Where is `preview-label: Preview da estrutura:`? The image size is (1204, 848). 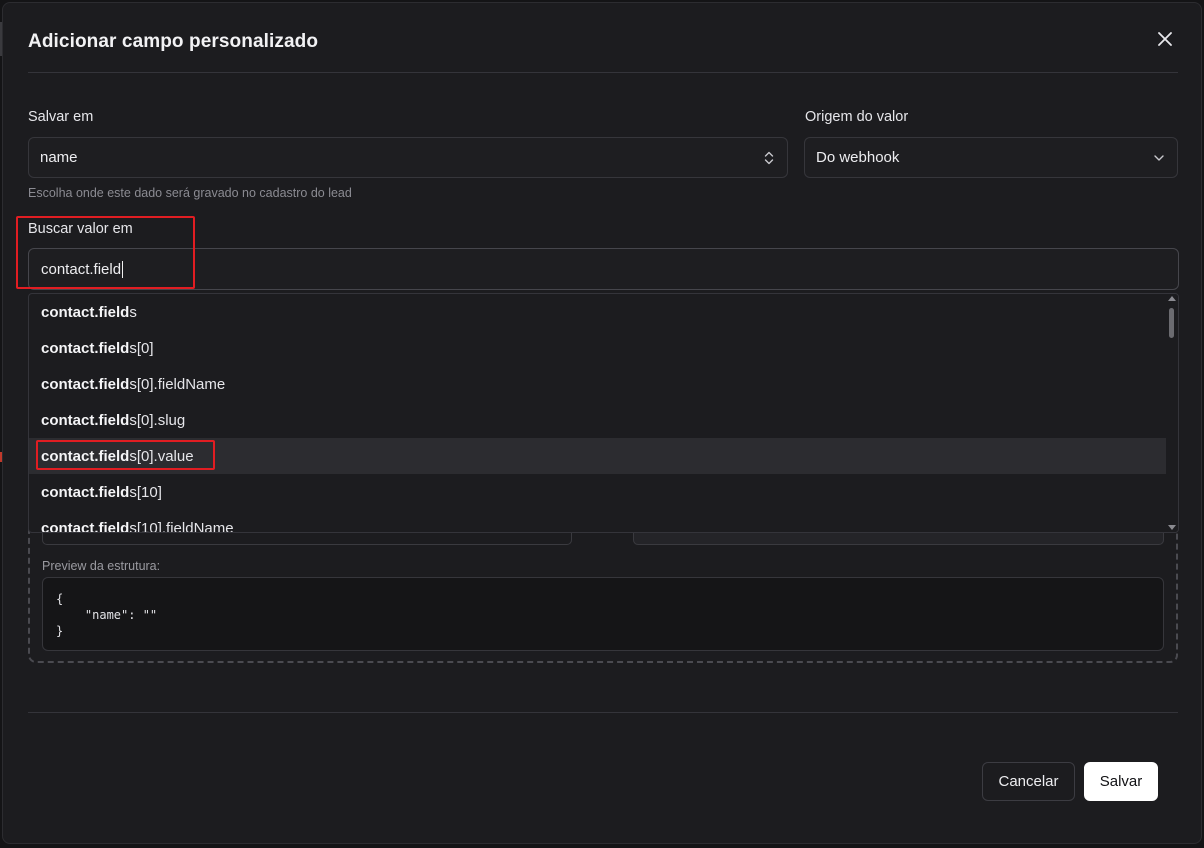
preview-label: Preview da estrutura: is located at coordinates (101, 566).